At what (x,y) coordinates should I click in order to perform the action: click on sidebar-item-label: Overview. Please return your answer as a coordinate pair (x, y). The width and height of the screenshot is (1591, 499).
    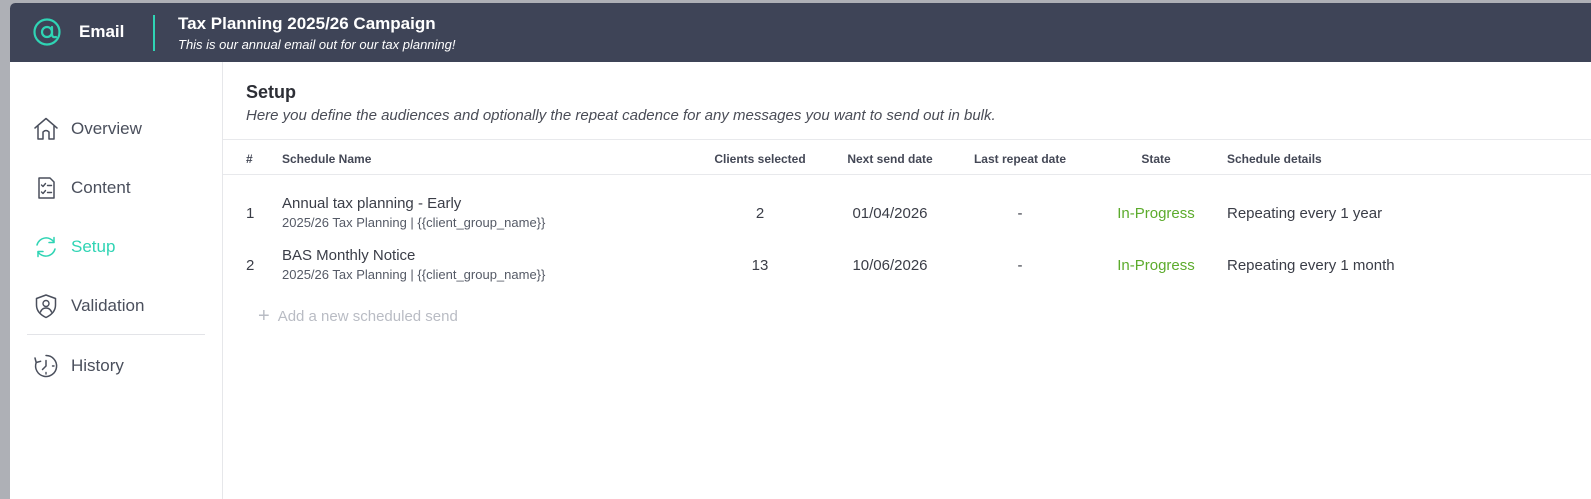
    Looking at the image, I should click on (106, 128).